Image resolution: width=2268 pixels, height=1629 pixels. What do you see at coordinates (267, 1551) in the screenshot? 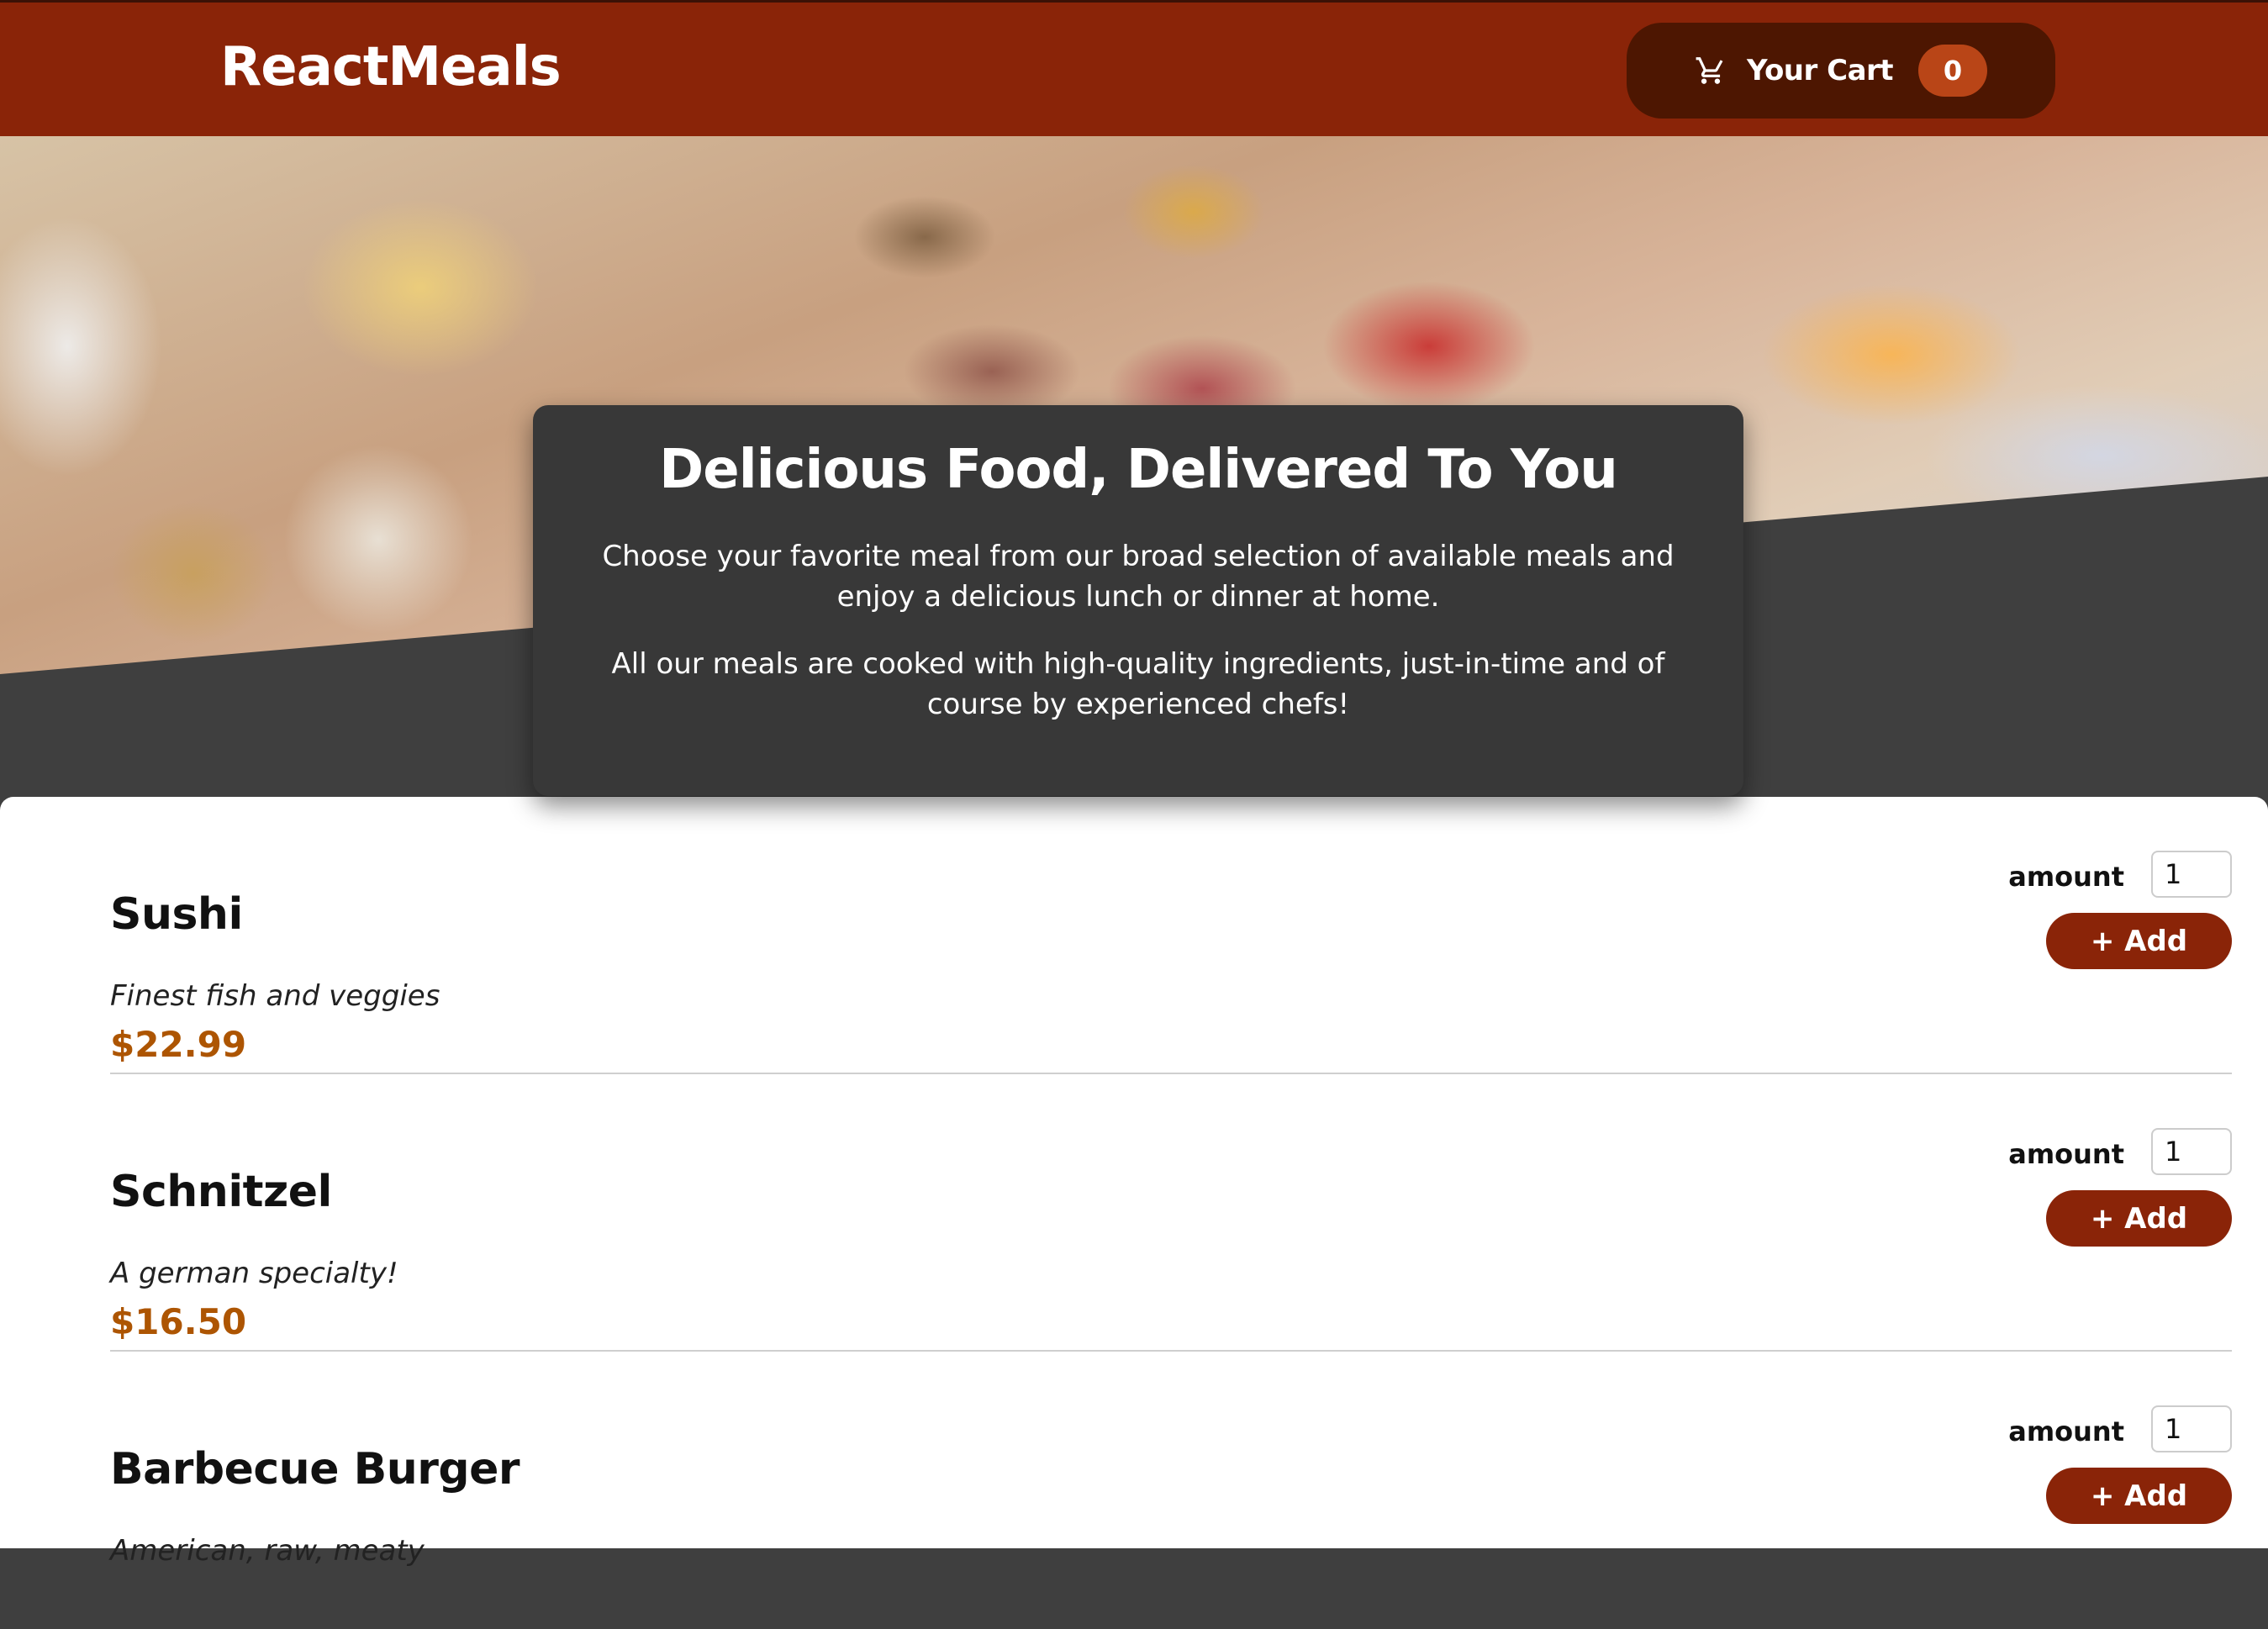
I see `meal-description: American, raw, meaty` at bounding box center [267, 1551].